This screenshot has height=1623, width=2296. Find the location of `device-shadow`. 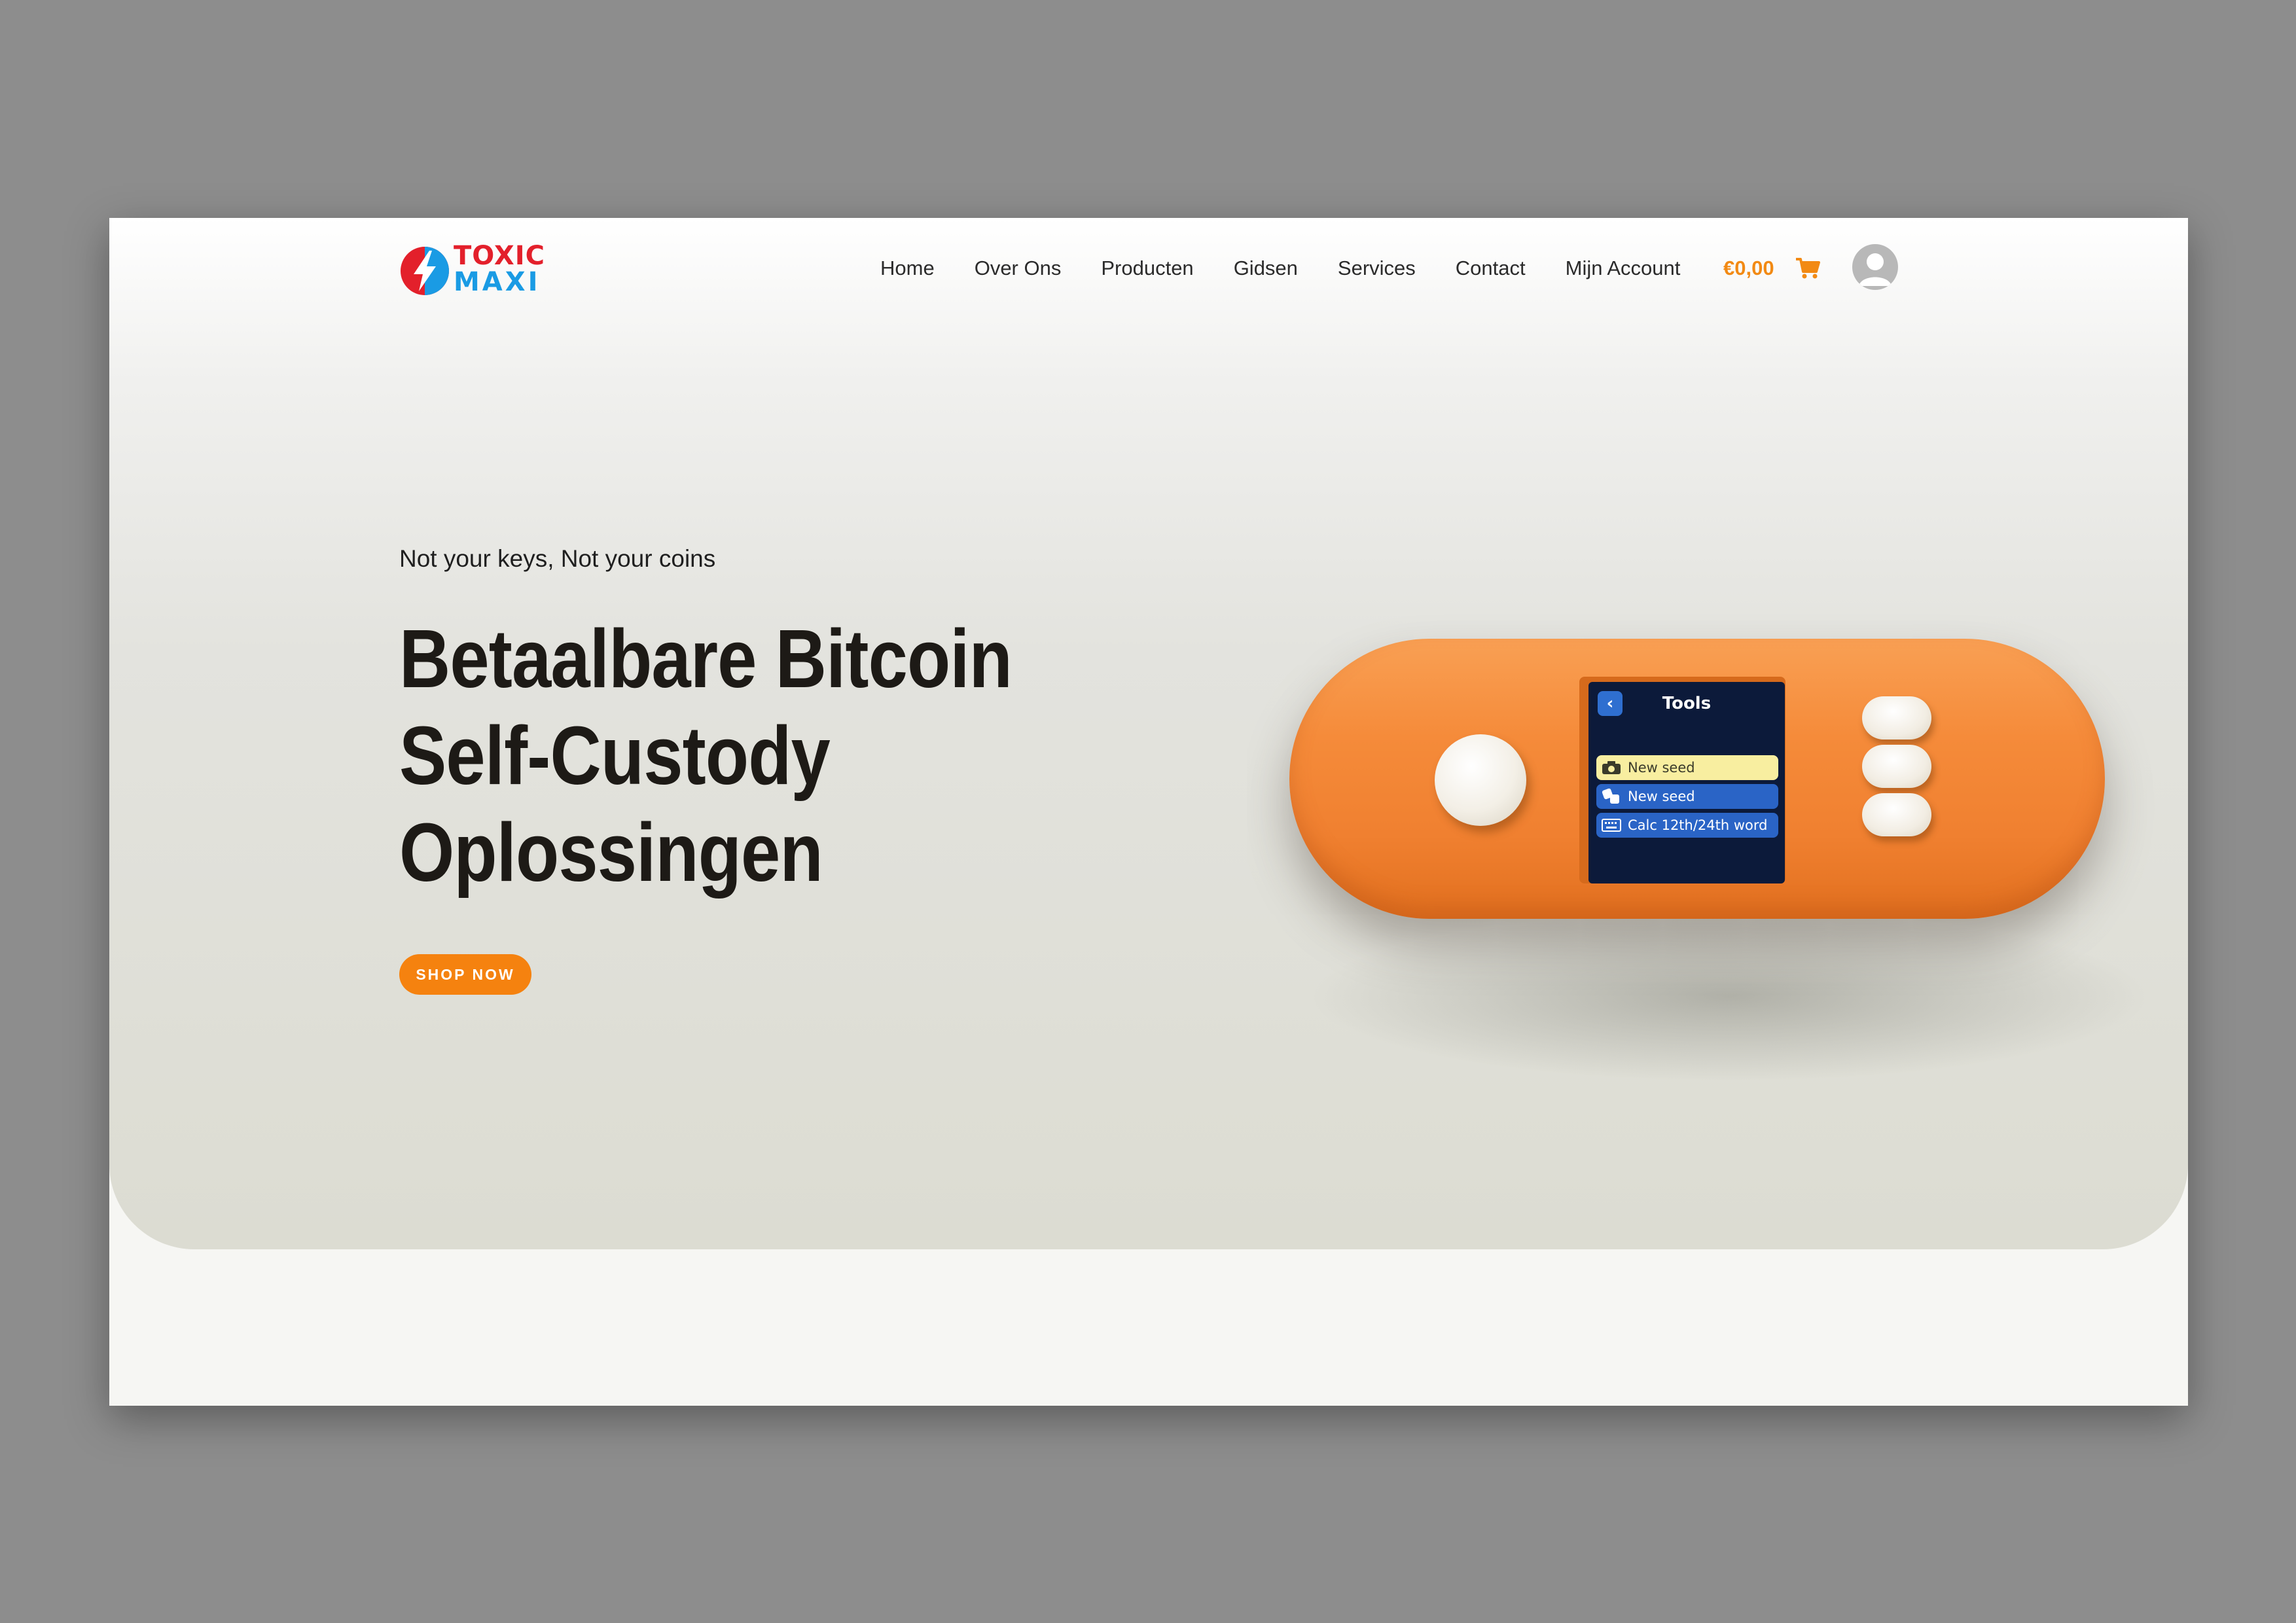

device-shadow is located at coordinates (1729, 997).